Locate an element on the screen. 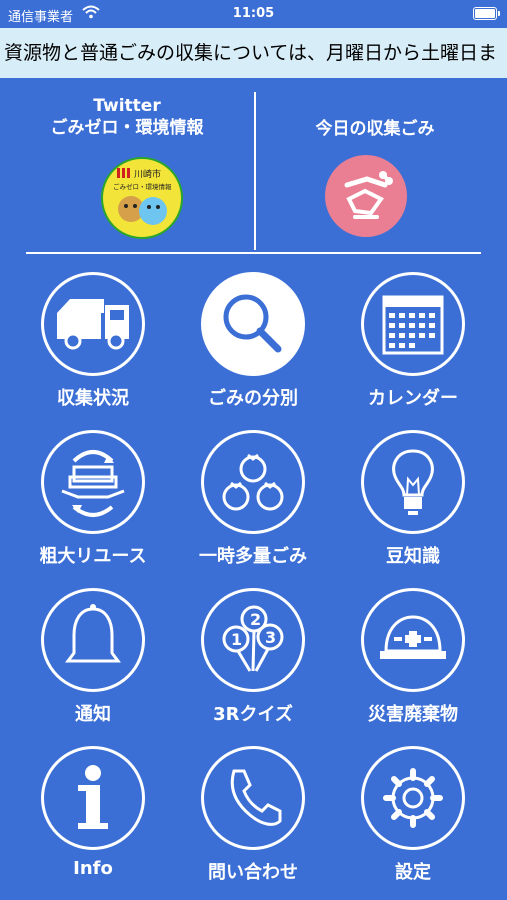 This screenshot has width=507, height=900. news-ticker: 資源物と普通ごみの収集については、月曜日から土曜日ま is located at coordinates (253, 53).